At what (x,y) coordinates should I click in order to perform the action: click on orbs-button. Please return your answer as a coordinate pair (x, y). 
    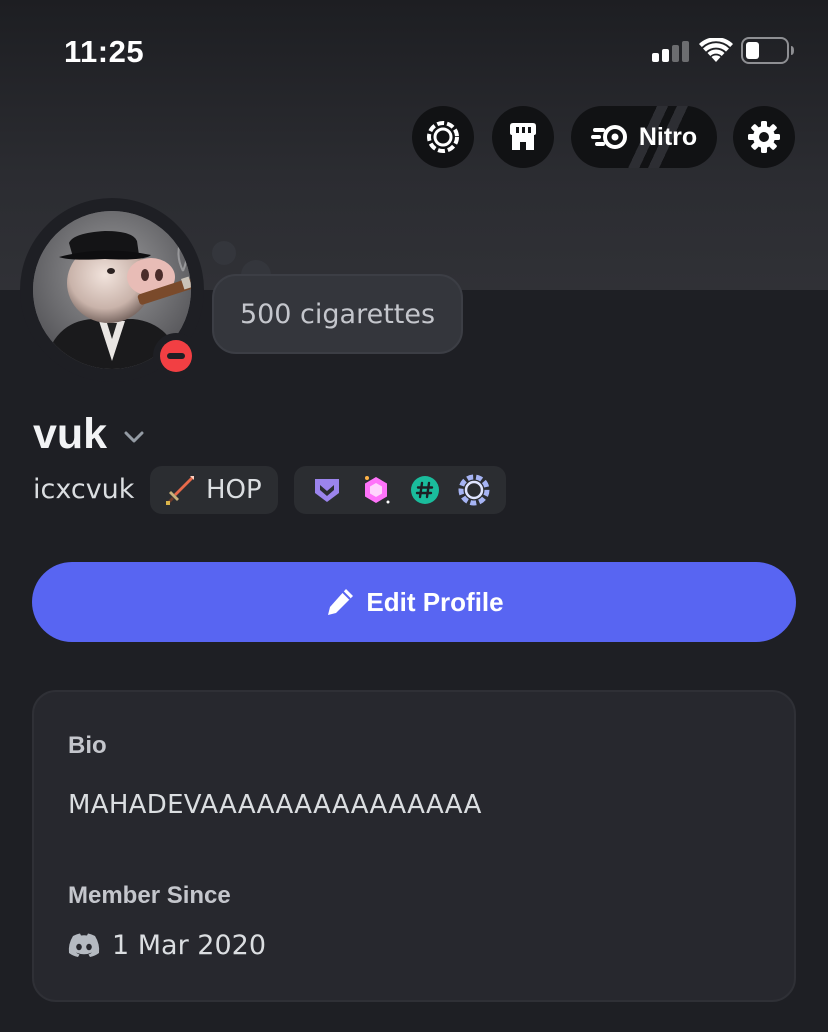
    Looking at the image, I should click on (443, 137).